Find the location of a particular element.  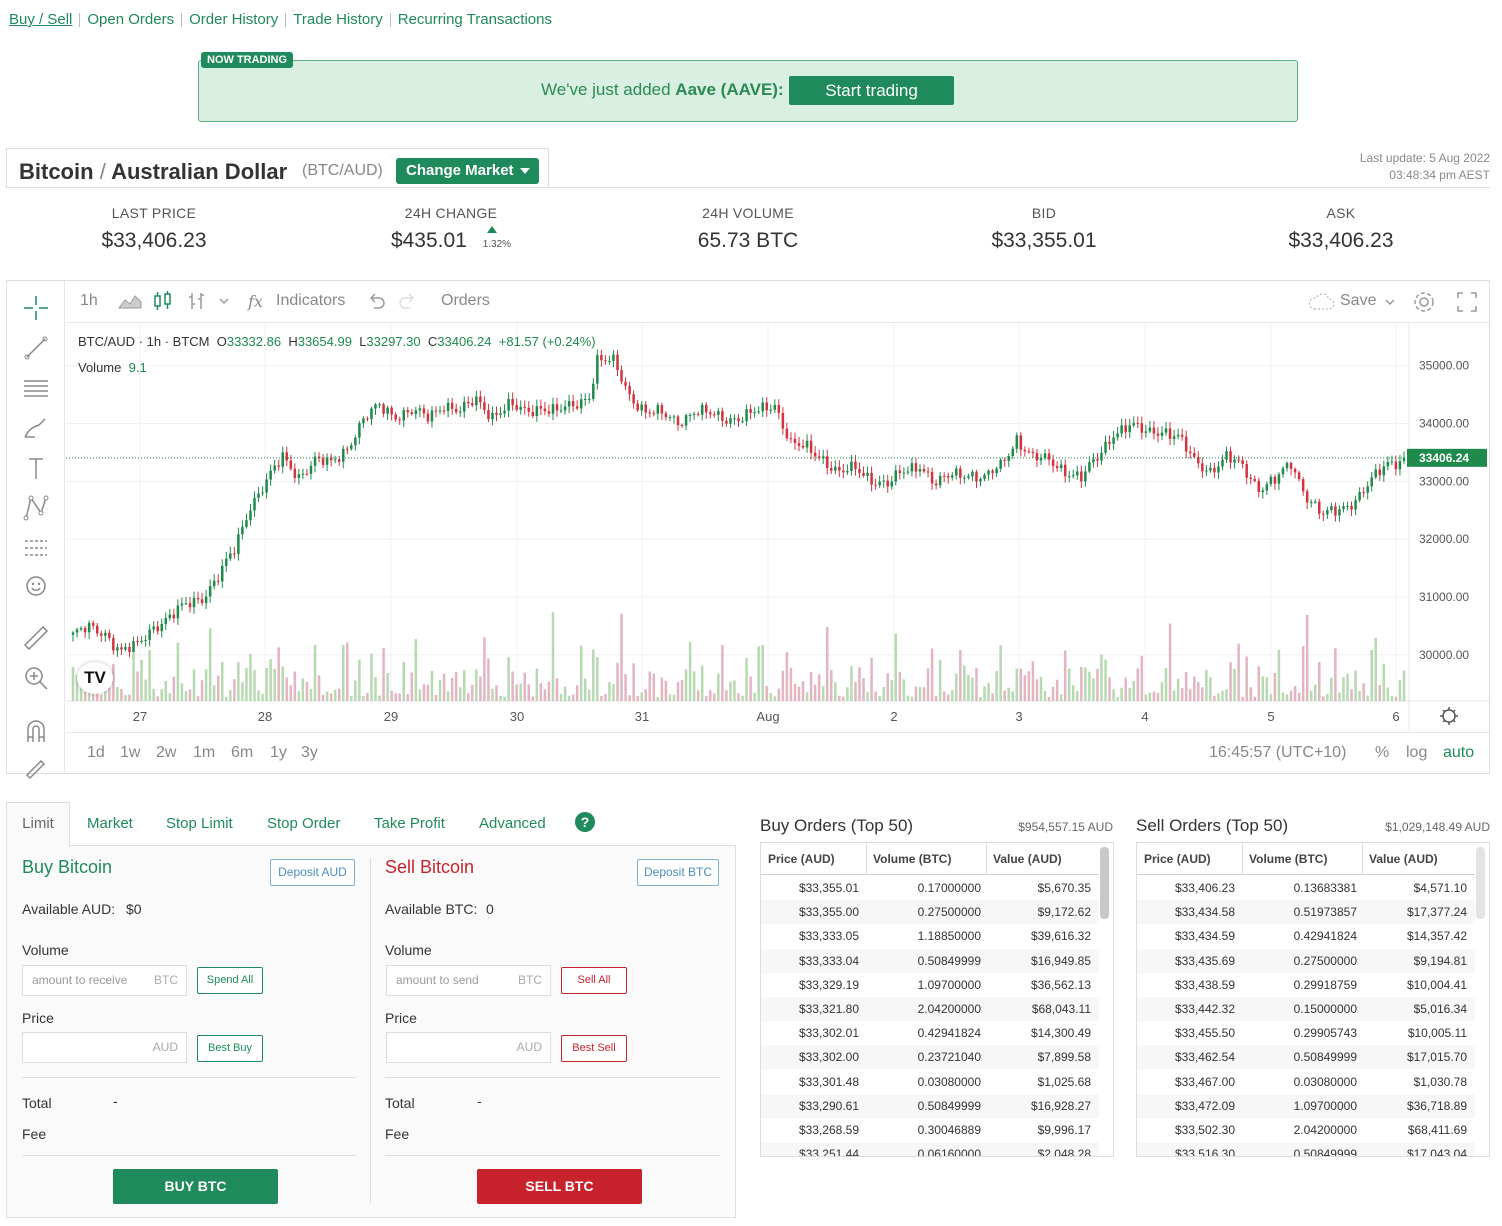

tab-advanced: Advanced is located at coordinates (512, 823).